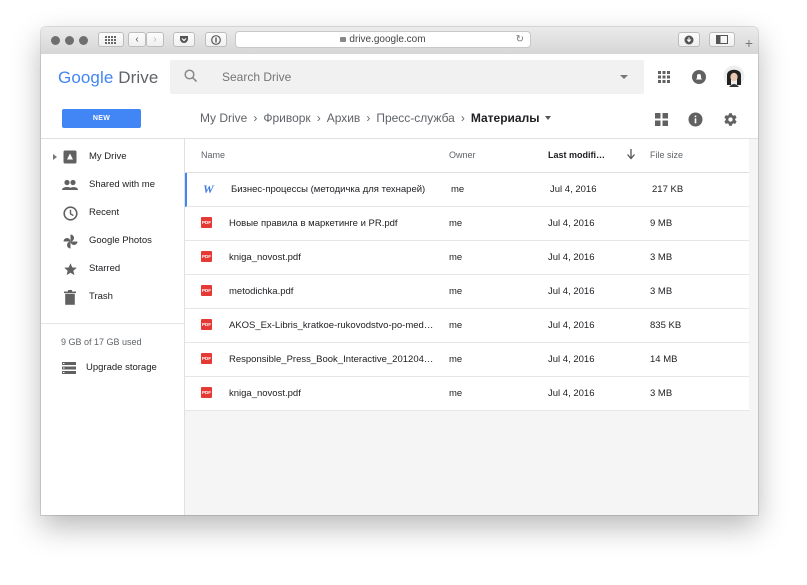 This screenshot has height=585, width=807. What do you see at coordinates (112, 323) in the screenshot?
I see `sidebar-divider` at bounding box center [112, 323].